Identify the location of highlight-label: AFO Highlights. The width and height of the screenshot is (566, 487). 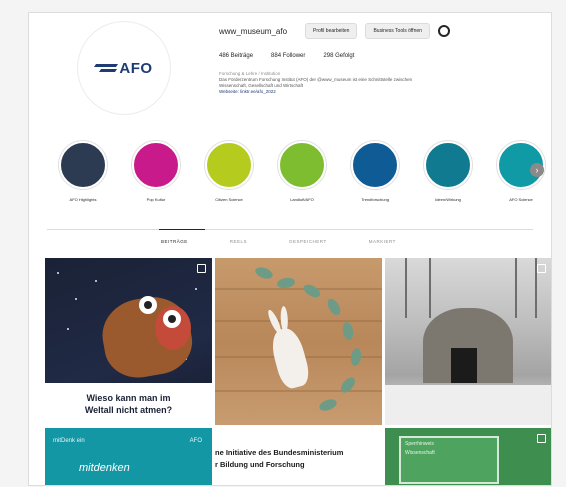
(83, 199).